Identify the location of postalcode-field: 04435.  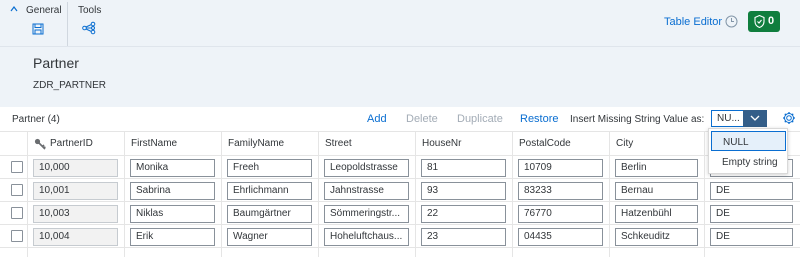
(560, 237).